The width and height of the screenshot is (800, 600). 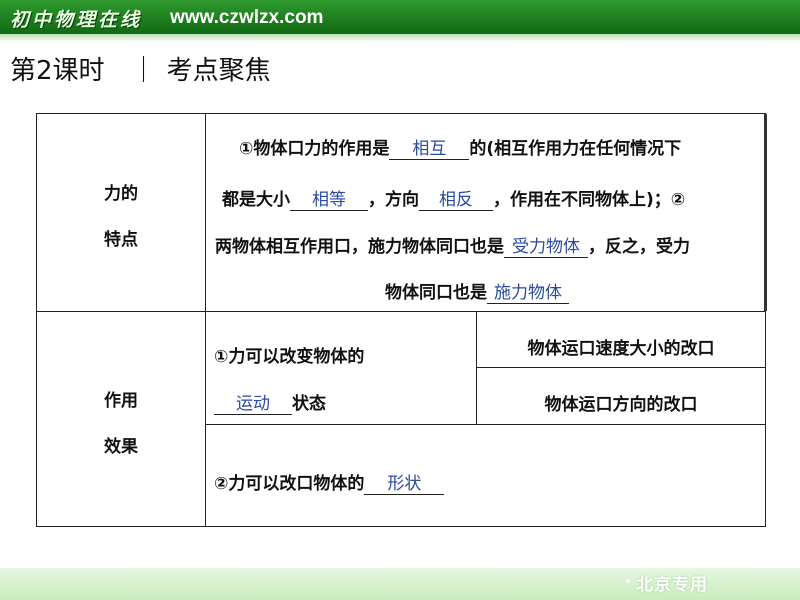 I want to click on characteristics-line-1: ①物体口力的作用是 相互 的(相互作用力在任何情况下, so click(x=460, y=147).